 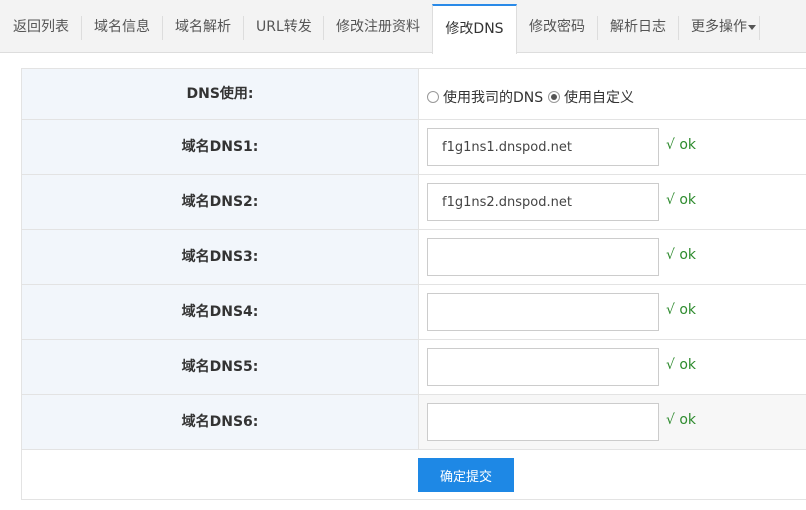 What do you see at coordinates (284, 27) in the screenshot?
I see `tab-url-forward: URL转发` at bounding box center [284, 27].